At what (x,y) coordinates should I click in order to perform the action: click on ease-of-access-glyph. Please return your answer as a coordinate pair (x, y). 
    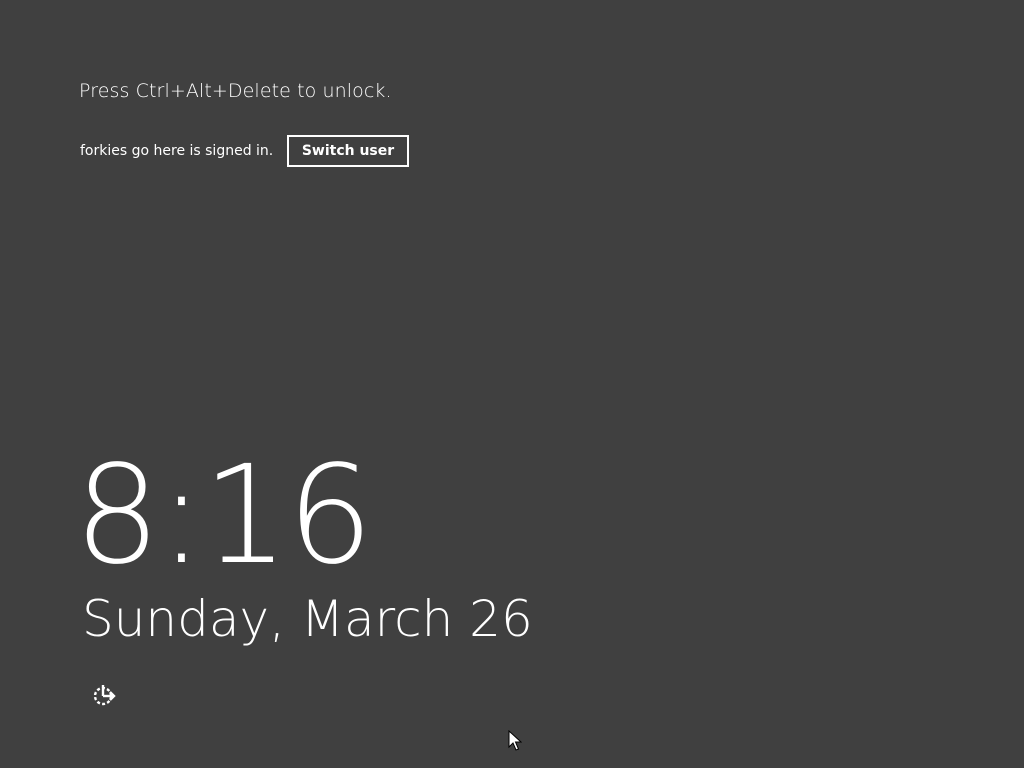
    Looking at the image, I should click on (104, 695).